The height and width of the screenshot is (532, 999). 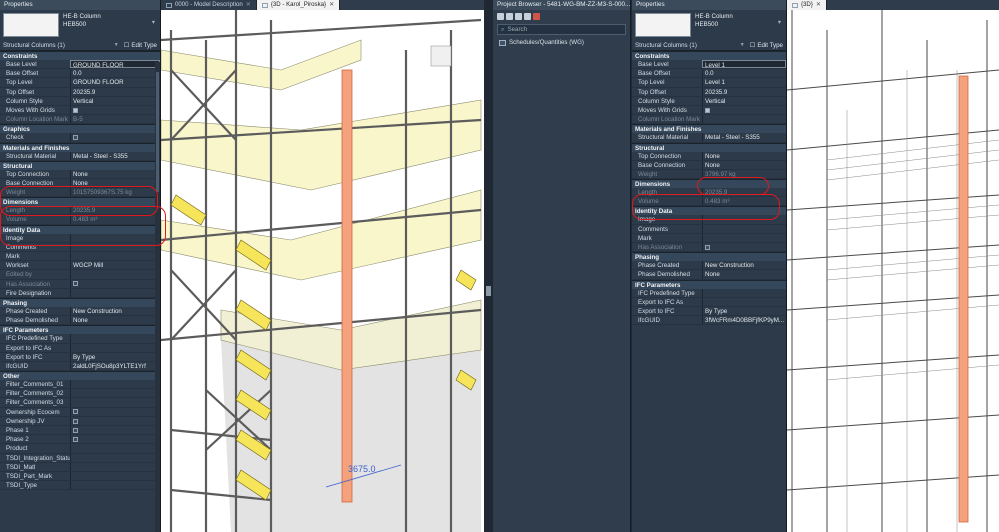 I want to click on property-row: Moves With Grids, so click(x=80, y=110).